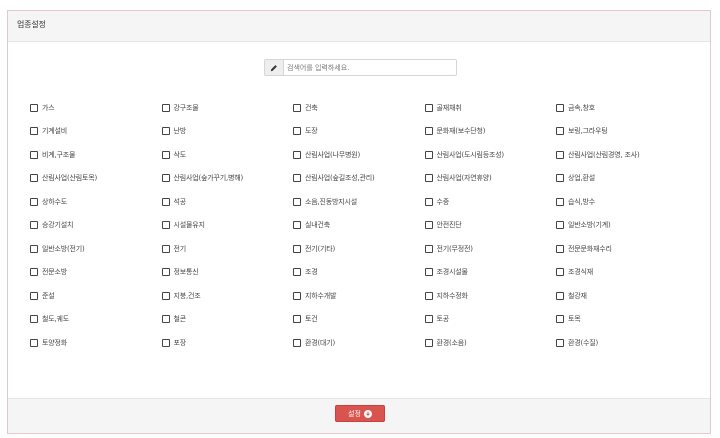  Describe the element at coordinates (96, 132) in the screenshot. I see `category-checkbox: 기계설비` at that location.